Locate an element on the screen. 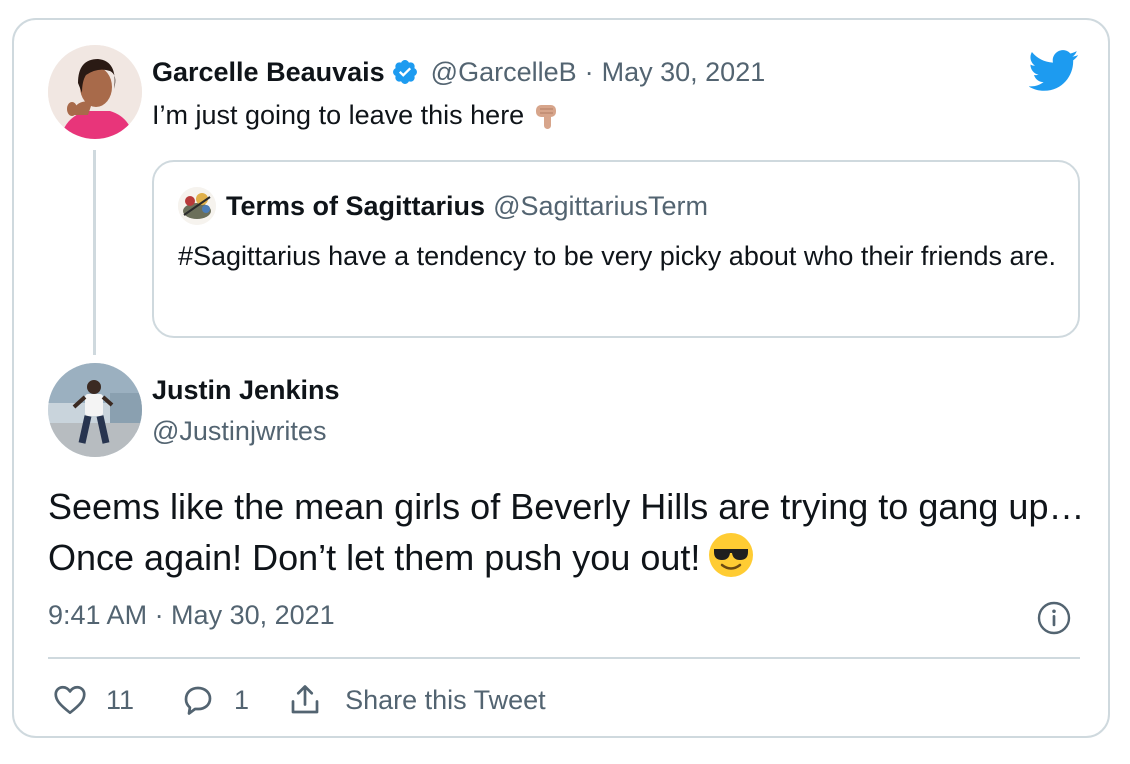 Image resolution: width=1130 pixels, height=764 pixels. reply-count: 1 is located at coordinates (242, 699).